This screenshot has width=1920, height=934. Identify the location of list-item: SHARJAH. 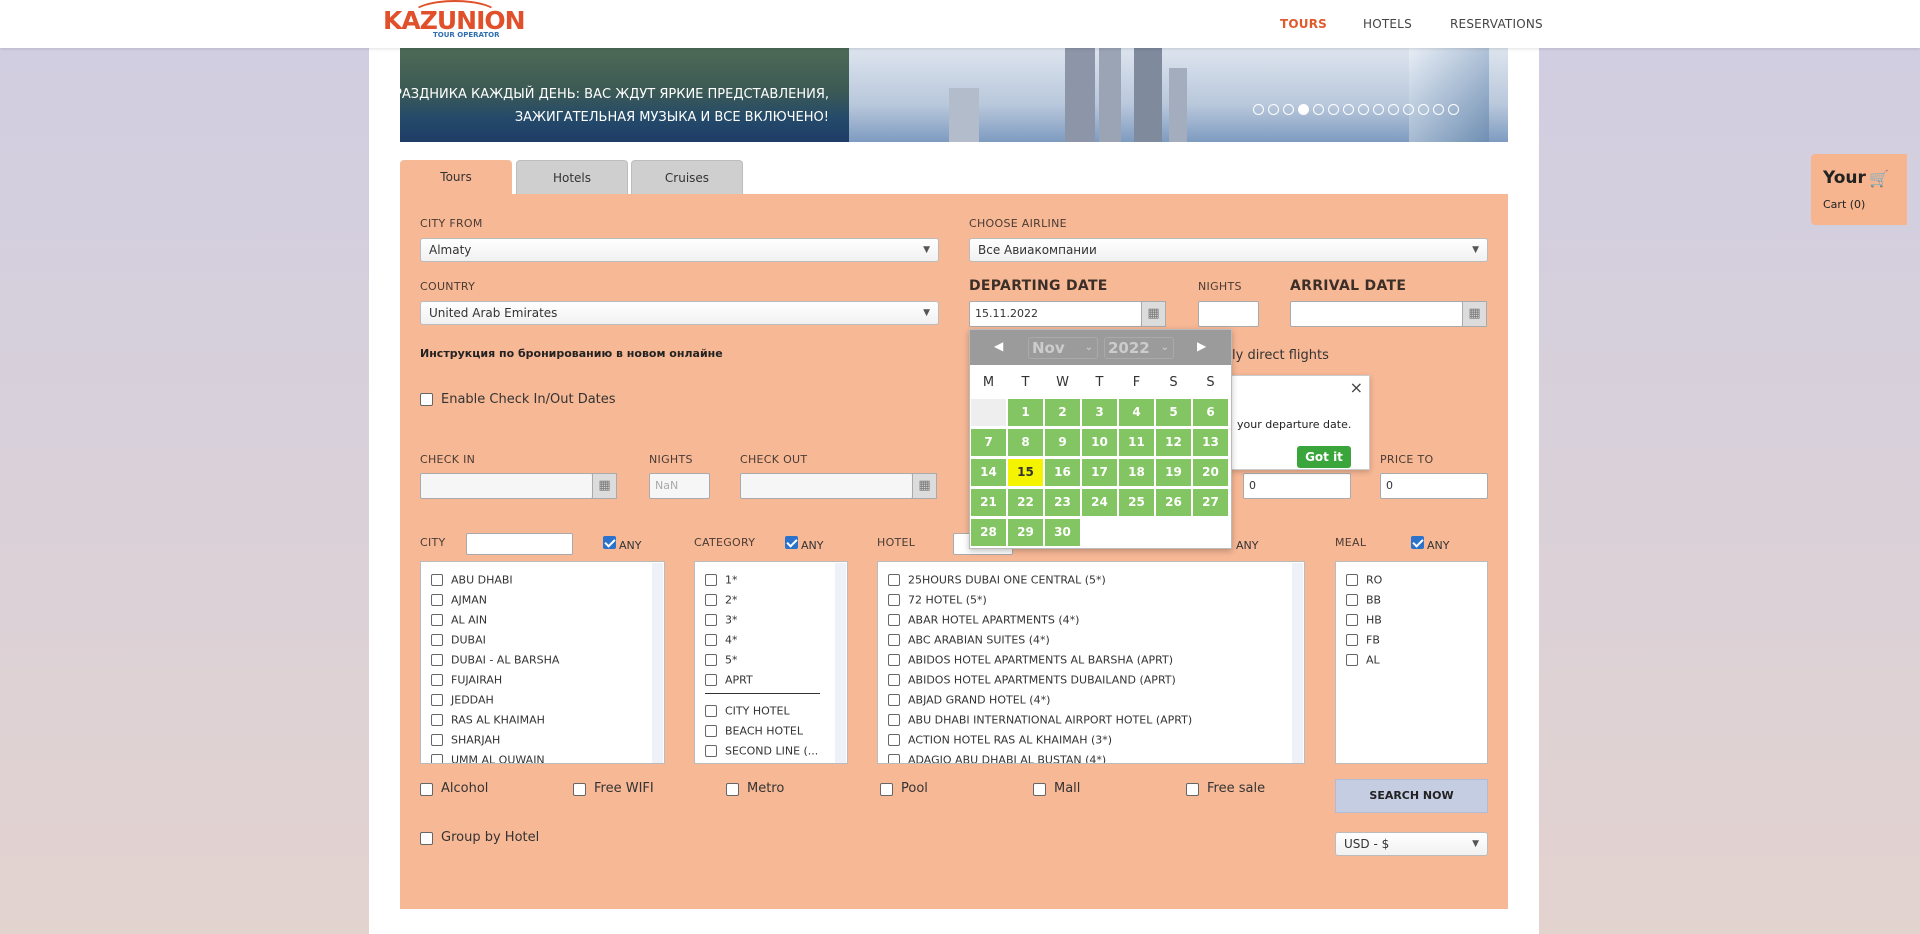
(465, 740).